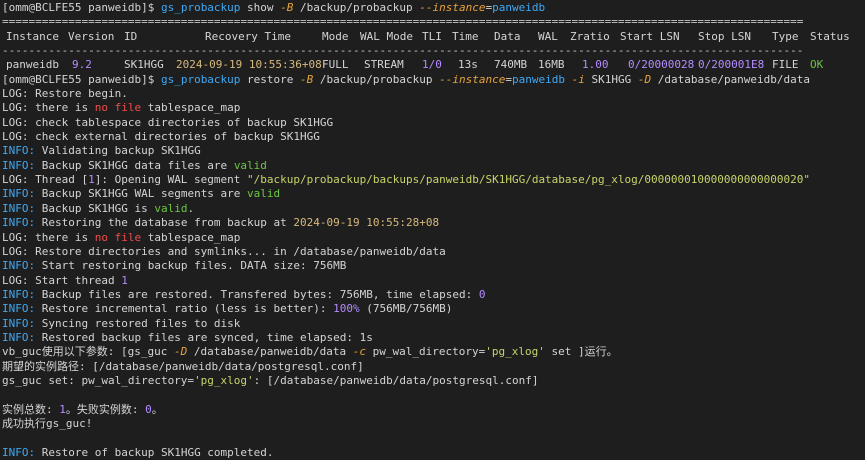 The width and height of the screenshot is (865, 460). I want to click on subcommand: show, so click(260, 7).